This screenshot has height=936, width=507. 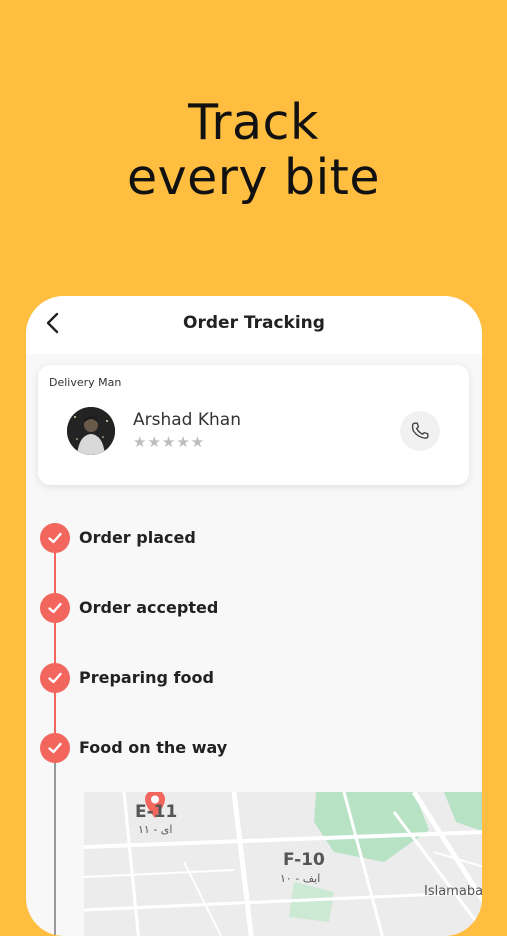 I want to click on step-food-on-the-way: Food on the way, so click(x=153, y=747).